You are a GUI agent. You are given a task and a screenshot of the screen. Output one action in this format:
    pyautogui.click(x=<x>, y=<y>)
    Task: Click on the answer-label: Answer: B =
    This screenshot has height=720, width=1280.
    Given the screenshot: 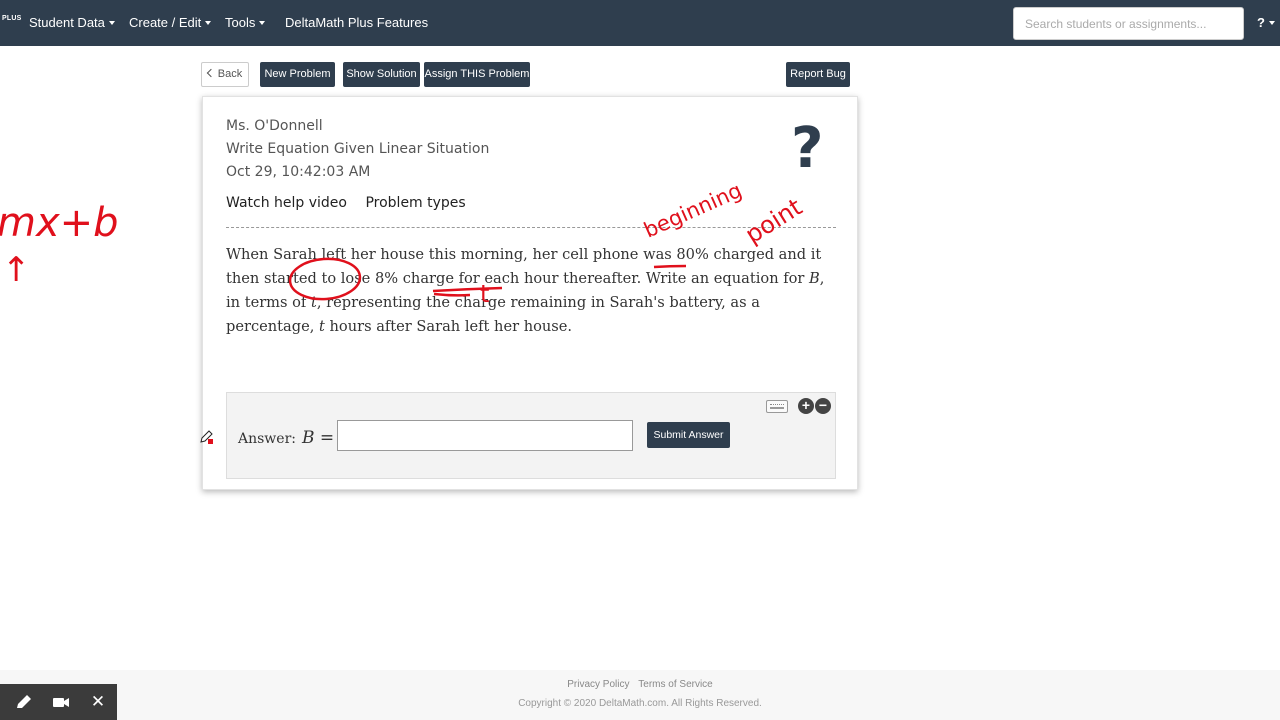 What is the action you would take?
    pyautogui.click(x=286, y=438)
    